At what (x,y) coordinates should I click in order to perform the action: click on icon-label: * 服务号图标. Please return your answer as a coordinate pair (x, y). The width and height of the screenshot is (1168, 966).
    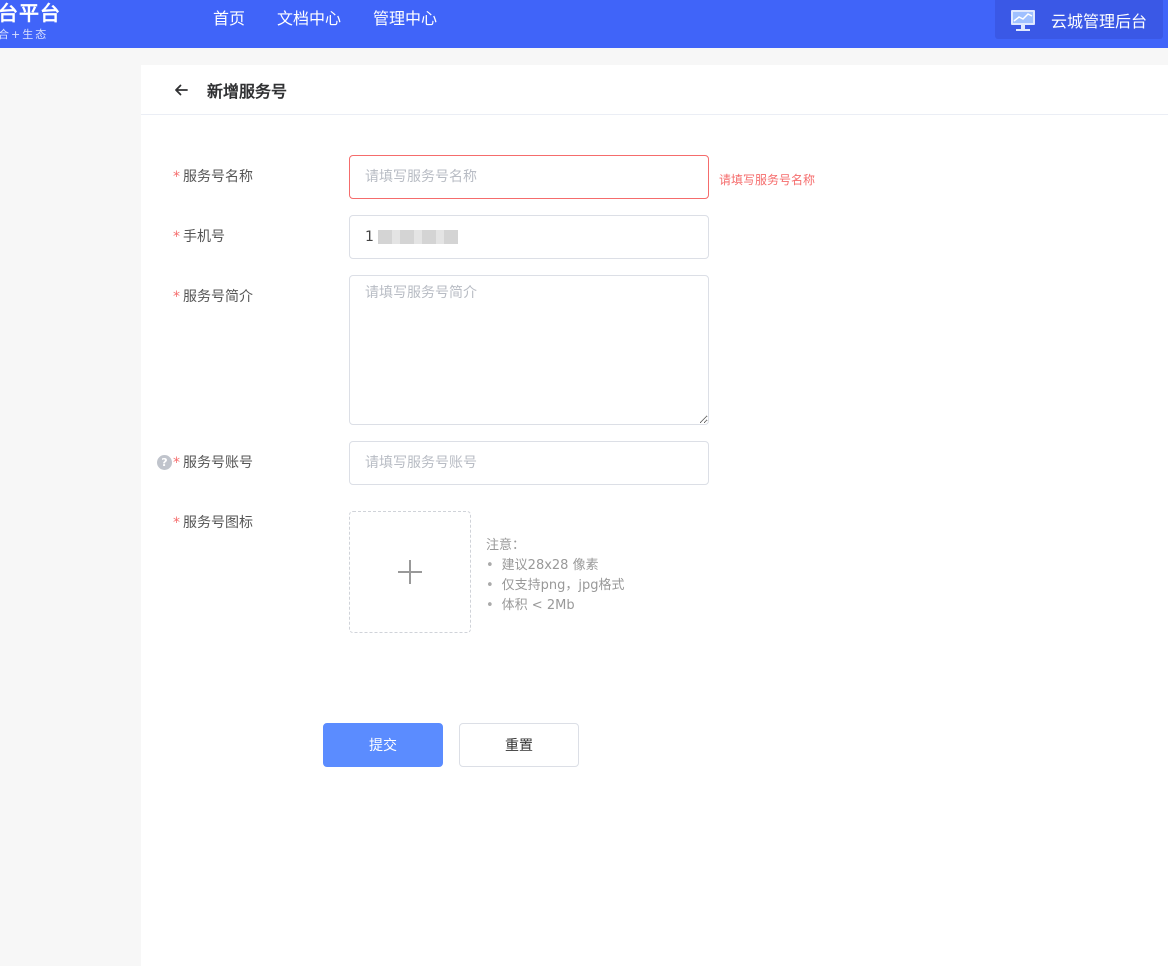
    Looking at the image, I should click on (213, 523).